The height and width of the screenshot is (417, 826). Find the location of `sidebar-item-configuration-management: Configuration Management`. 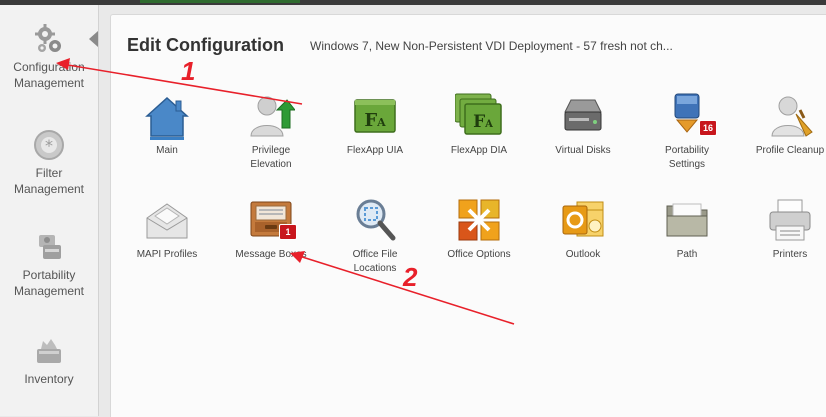

sidebar-item-configuration-management: Configuration Management is located at coordinates (49, 57).